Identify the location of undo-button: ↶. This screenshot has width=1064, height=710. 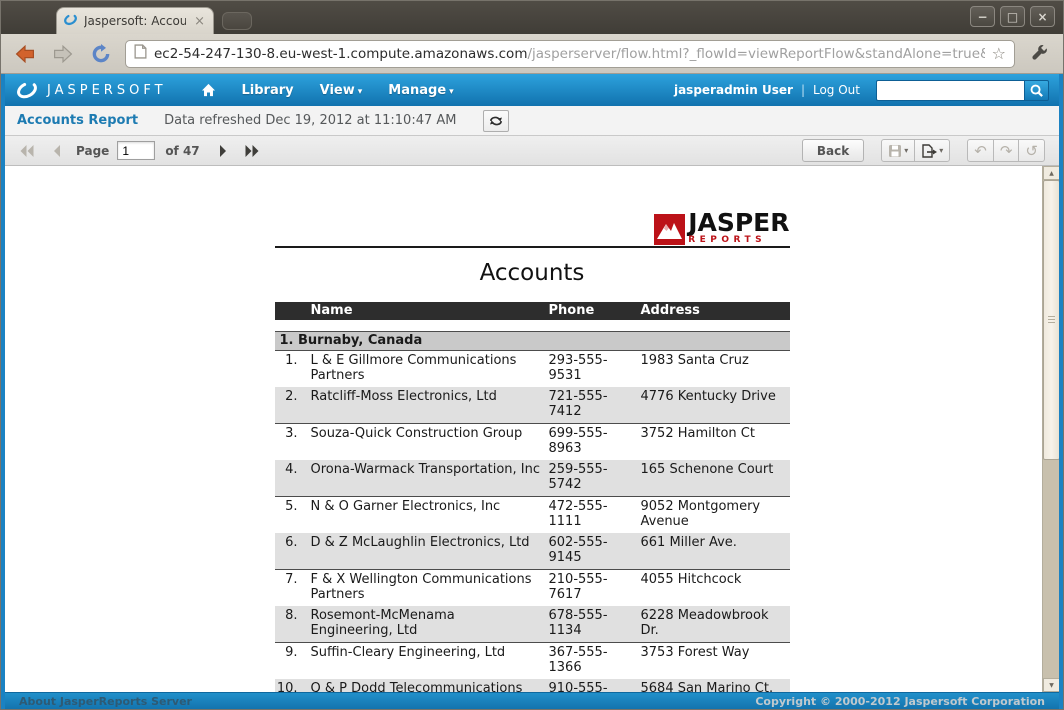
(980, 150).